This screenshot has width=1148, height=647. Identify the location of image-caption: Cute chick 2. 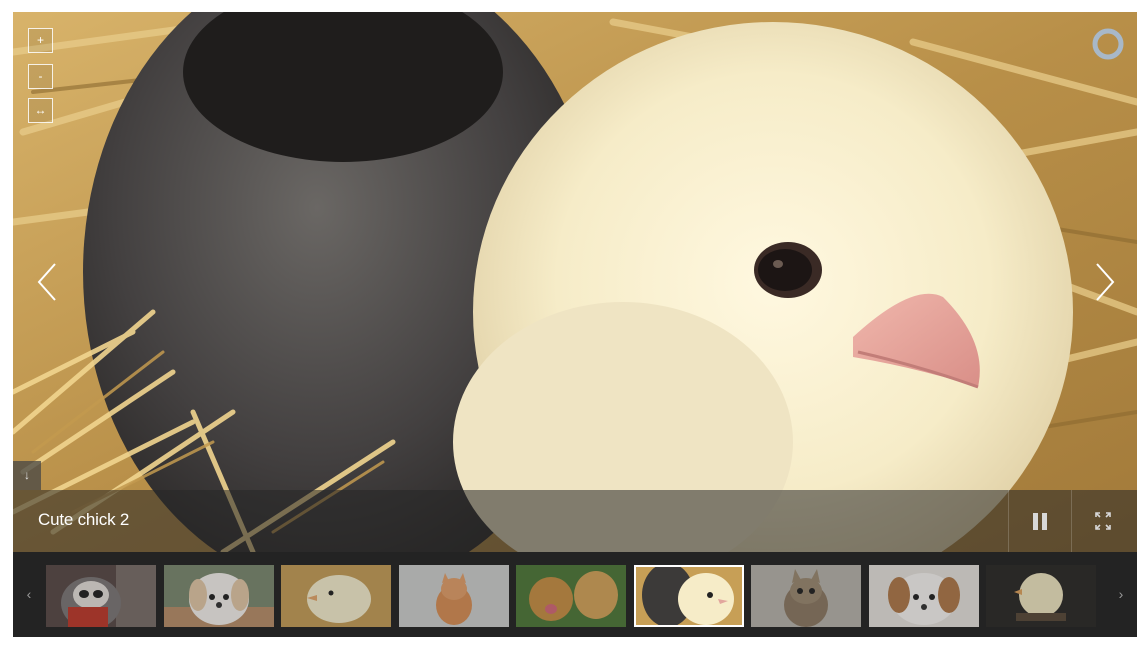
(84, 519).